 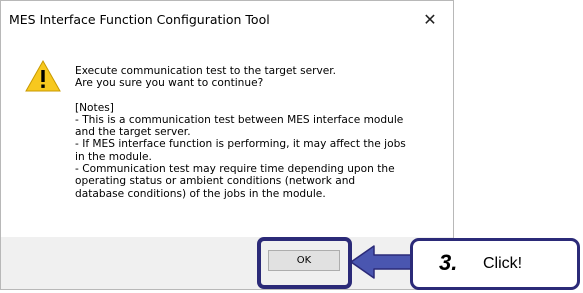 I want to click on message-line: and the target server., so click(x=133, y=132).